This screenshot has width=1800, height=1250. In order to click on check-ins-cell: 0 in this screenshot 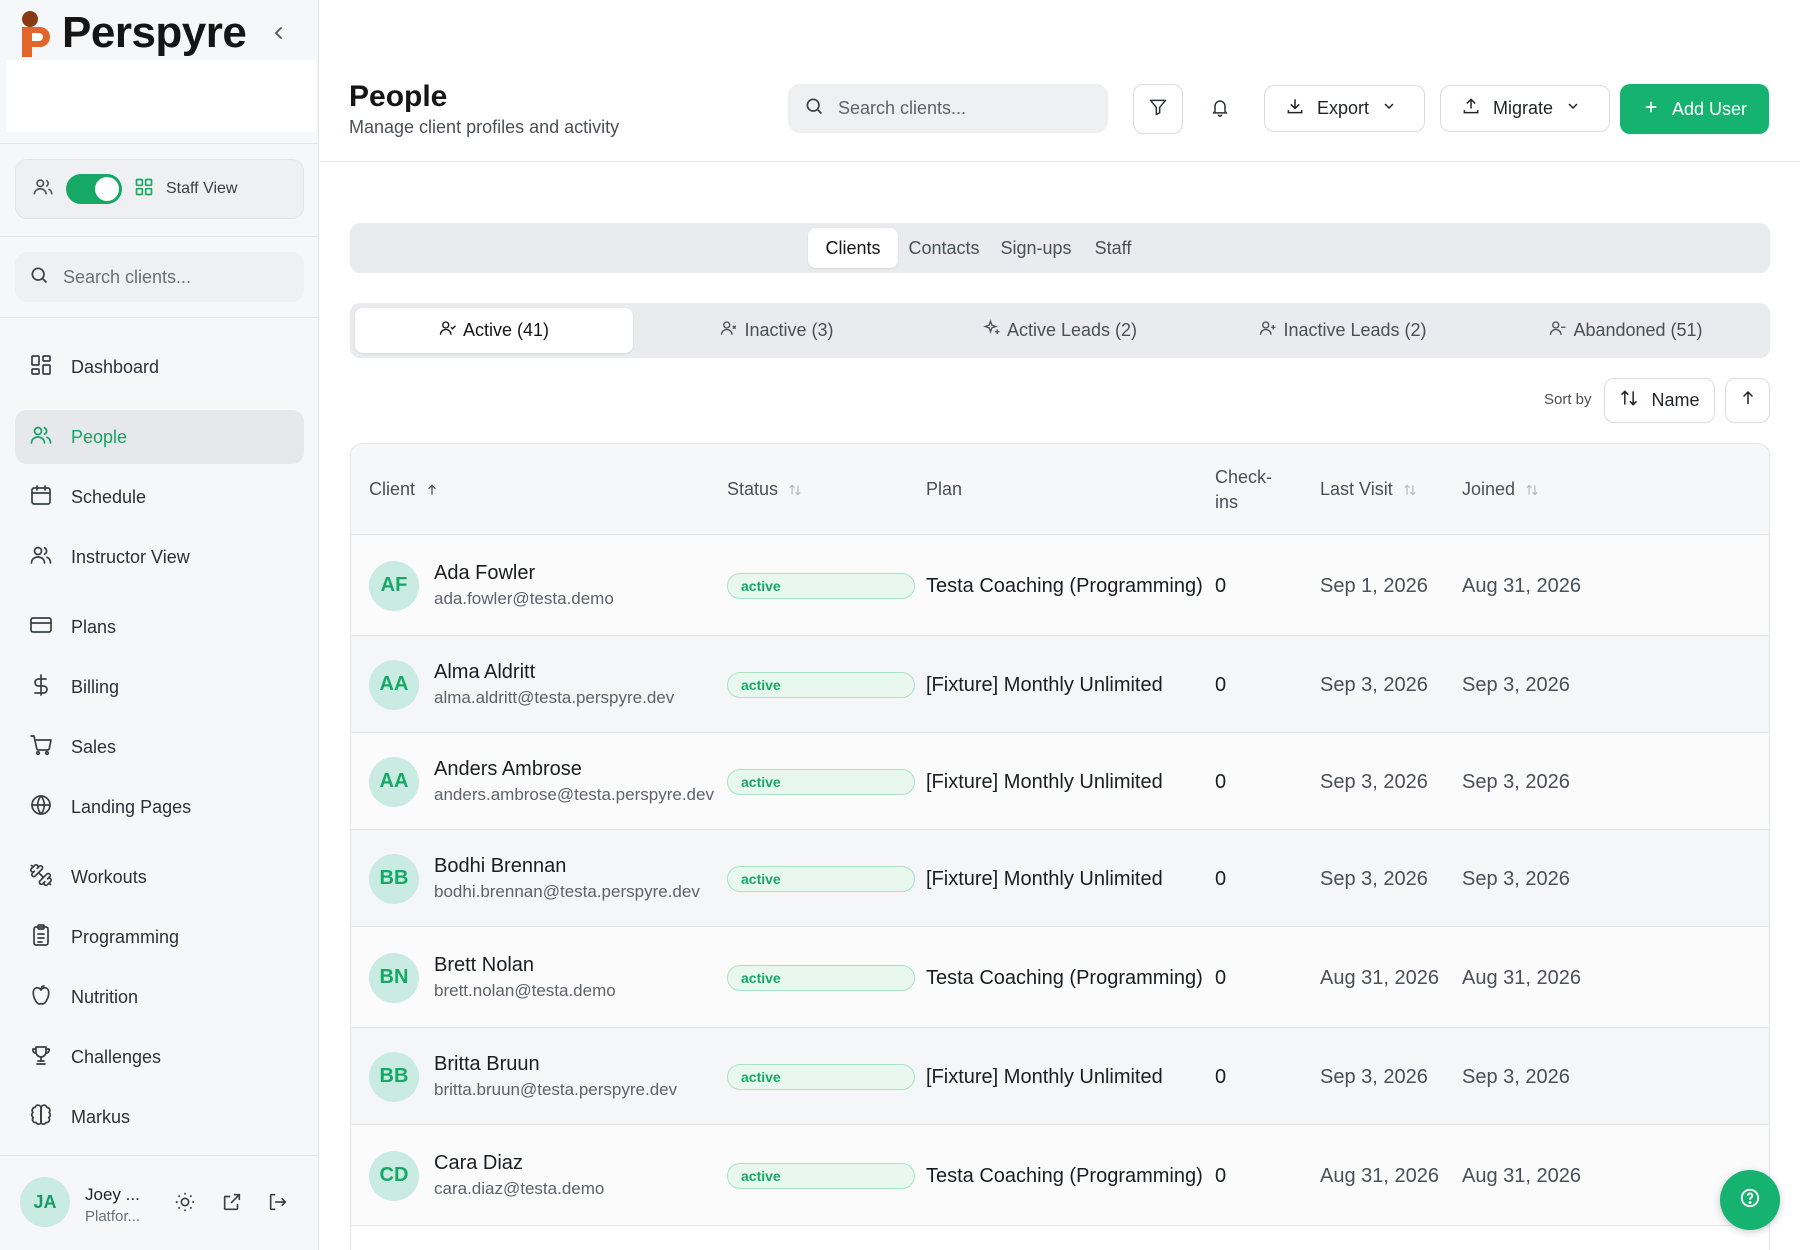, I will do `click(1220, 684)`.